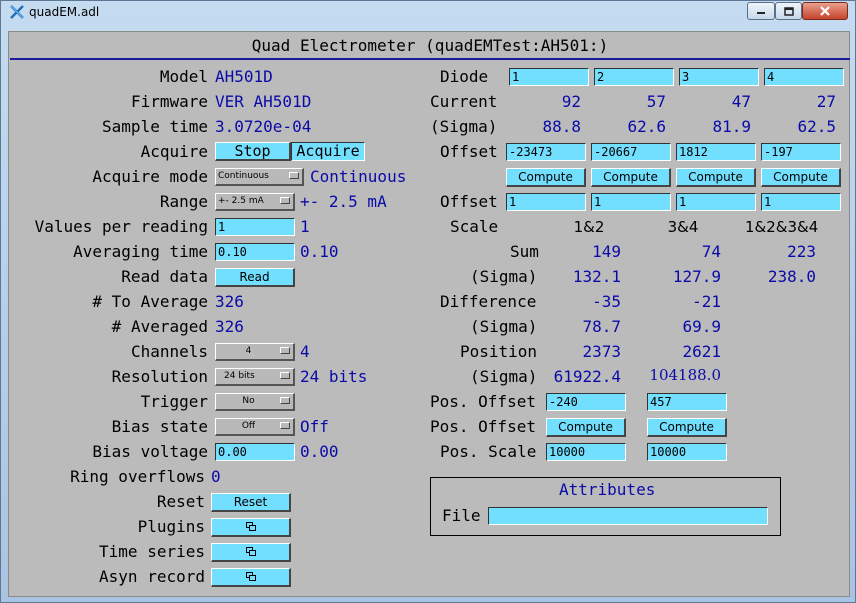  I want to click on reset-label: Reset, so click(180, 501).